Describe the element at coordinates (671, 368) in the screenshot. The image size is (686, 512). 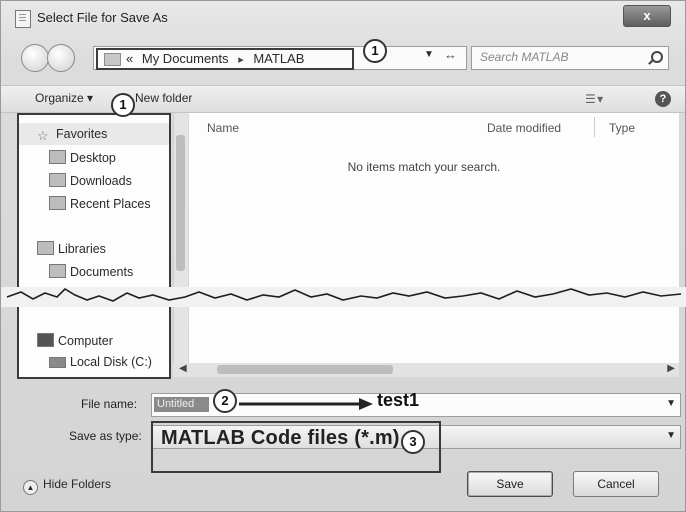
I see `scroll-right-icon: ▶` at that location.